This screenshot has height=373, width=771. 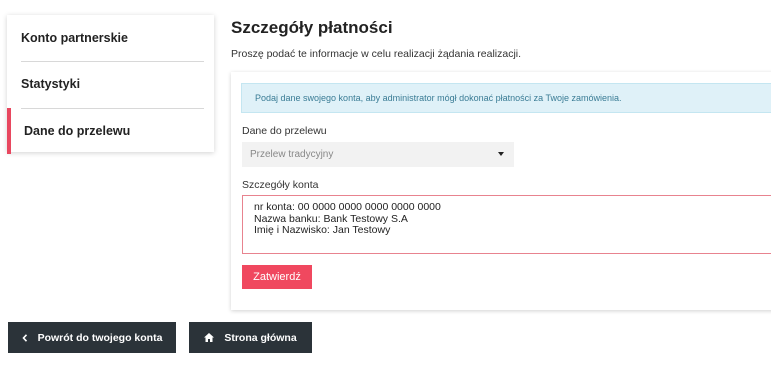 I want to click on sidebar-item-label: Dane do przelewu, so click(x=77, y=131).